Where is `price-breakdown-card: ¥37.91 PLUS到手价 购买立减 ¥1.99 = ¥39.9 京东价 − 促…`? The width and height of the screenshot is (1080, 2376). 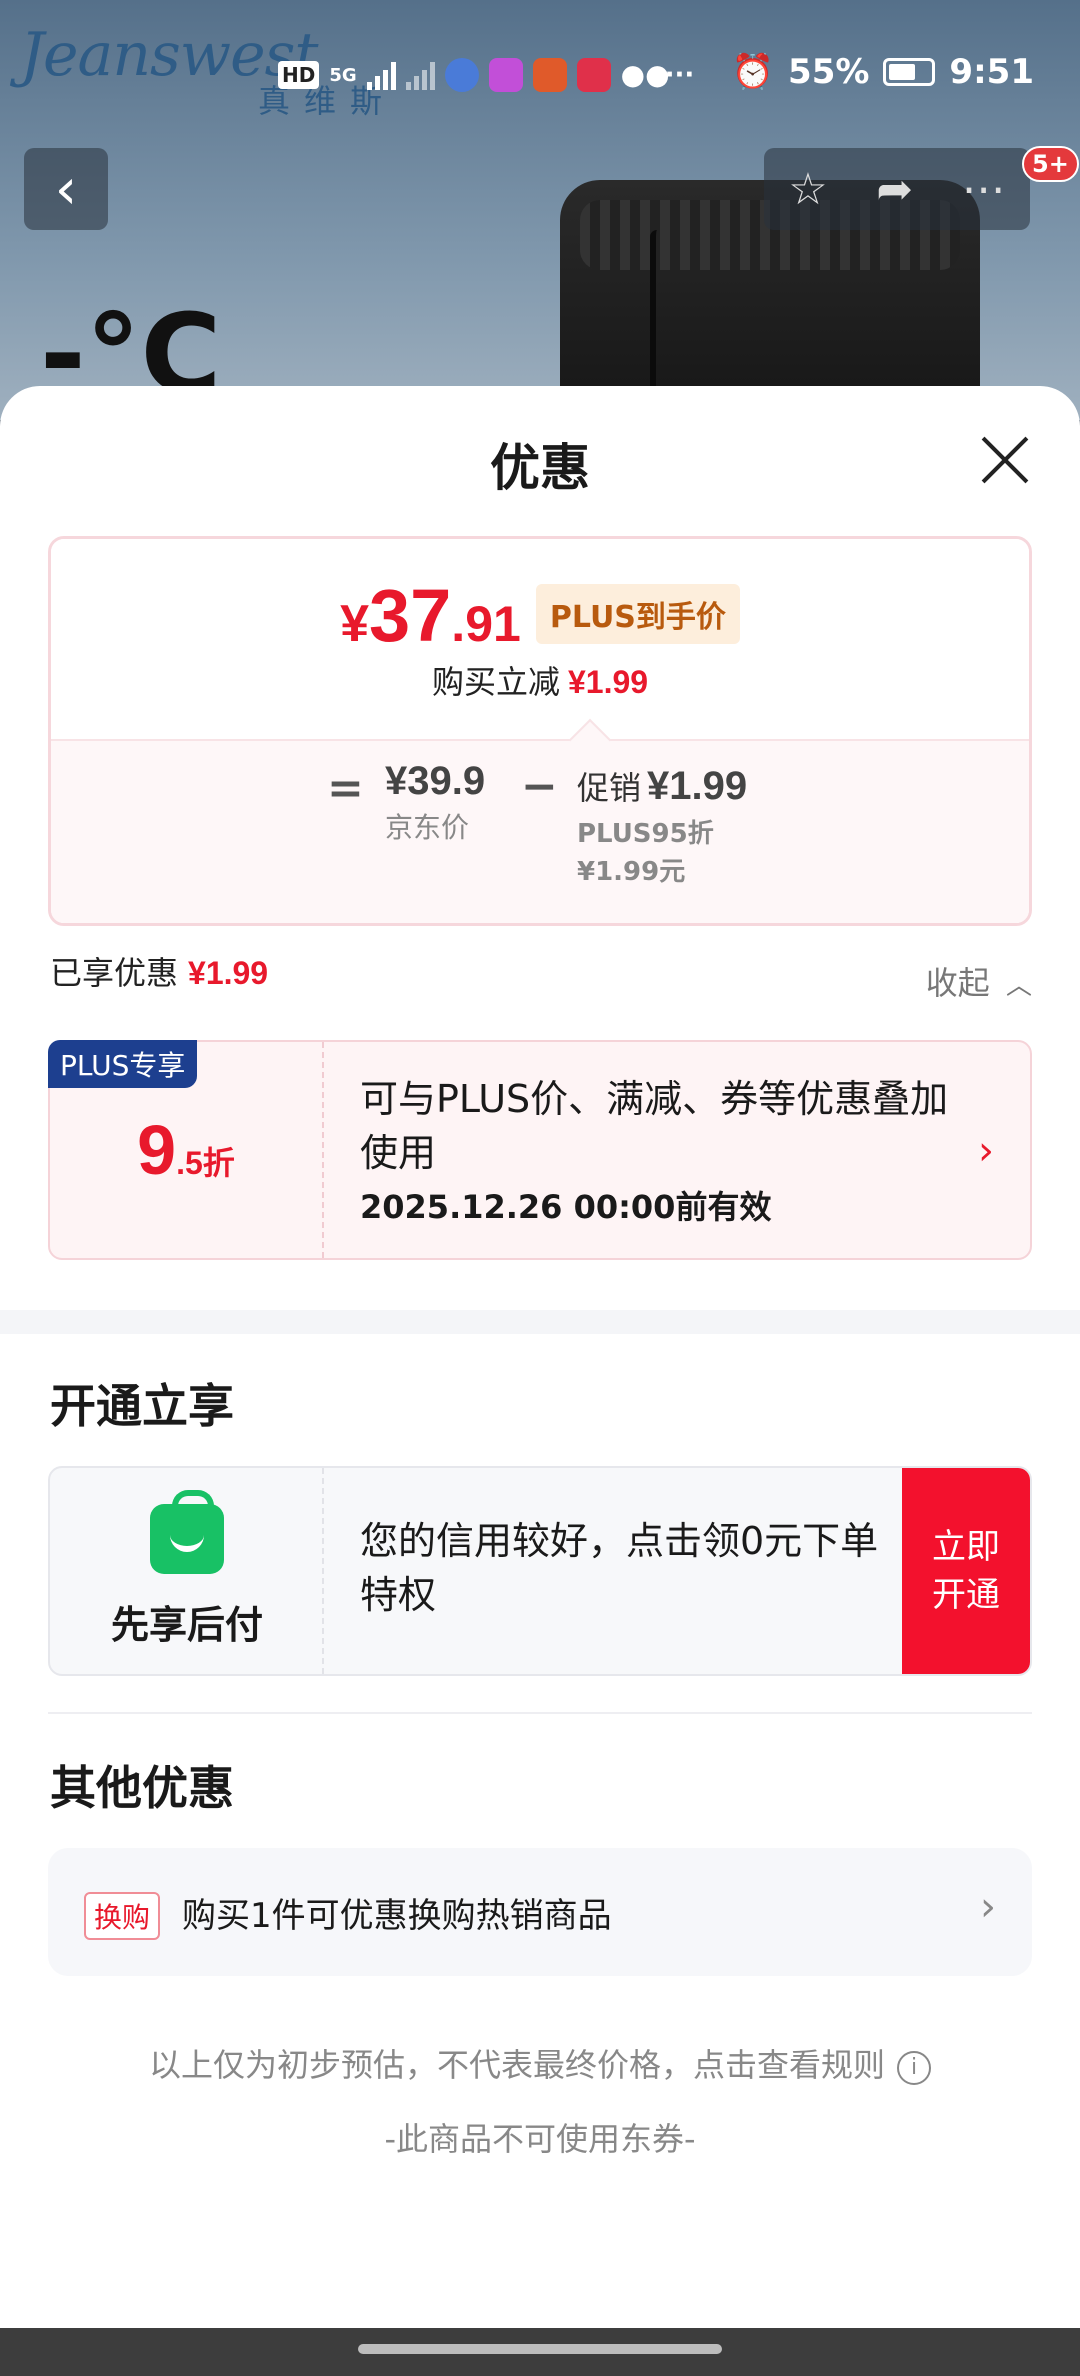 price-breakdown-card: ¥37.91 PLUS到手价 购买立减 ¥1.99 = ¥39.9 京东价 − 促… is located at coordinates (540, 731).